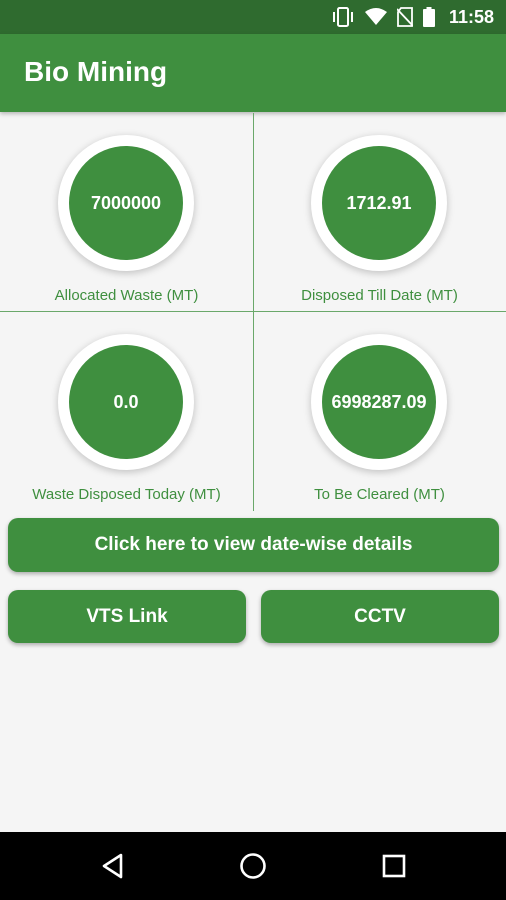 This screenshot has height=900, width=506. Describe the element at coordinates (394, 866) in the screenshot. I see `recents-icon` at that location.